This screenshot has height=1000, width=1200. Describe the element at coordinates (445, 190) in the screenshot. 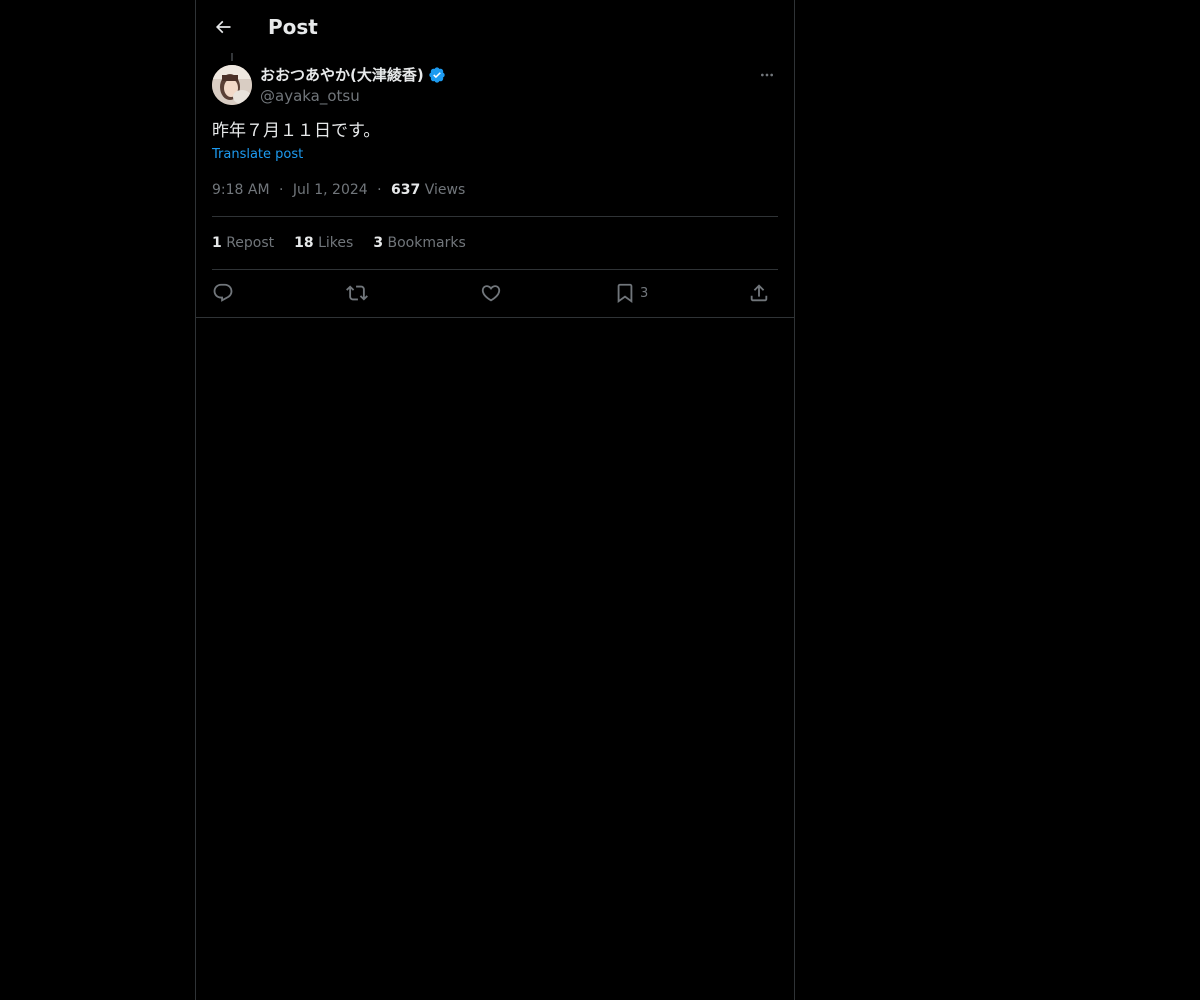

I see `views-label: Views` at that location.